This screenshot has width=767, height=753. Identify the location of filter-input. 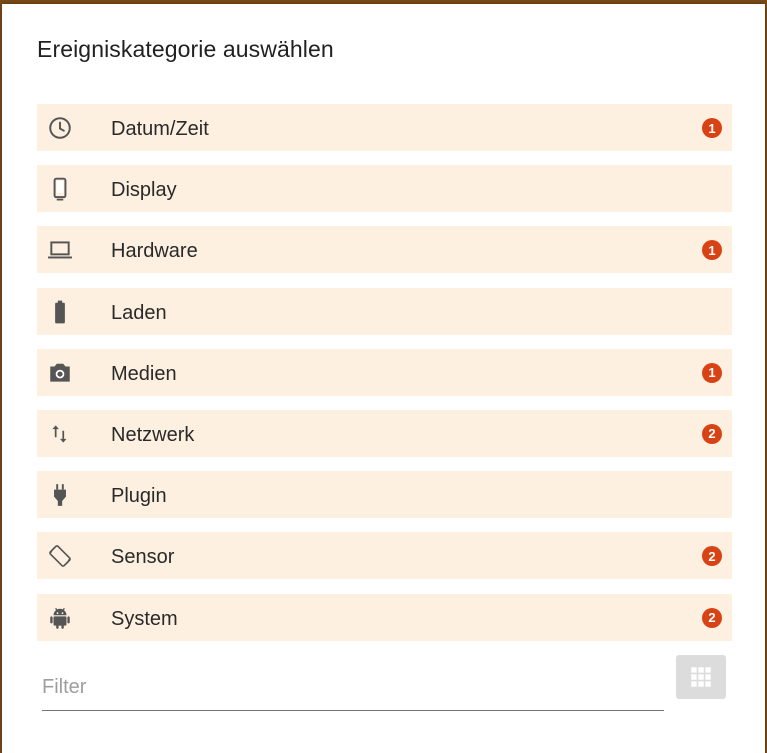
(353, 689).